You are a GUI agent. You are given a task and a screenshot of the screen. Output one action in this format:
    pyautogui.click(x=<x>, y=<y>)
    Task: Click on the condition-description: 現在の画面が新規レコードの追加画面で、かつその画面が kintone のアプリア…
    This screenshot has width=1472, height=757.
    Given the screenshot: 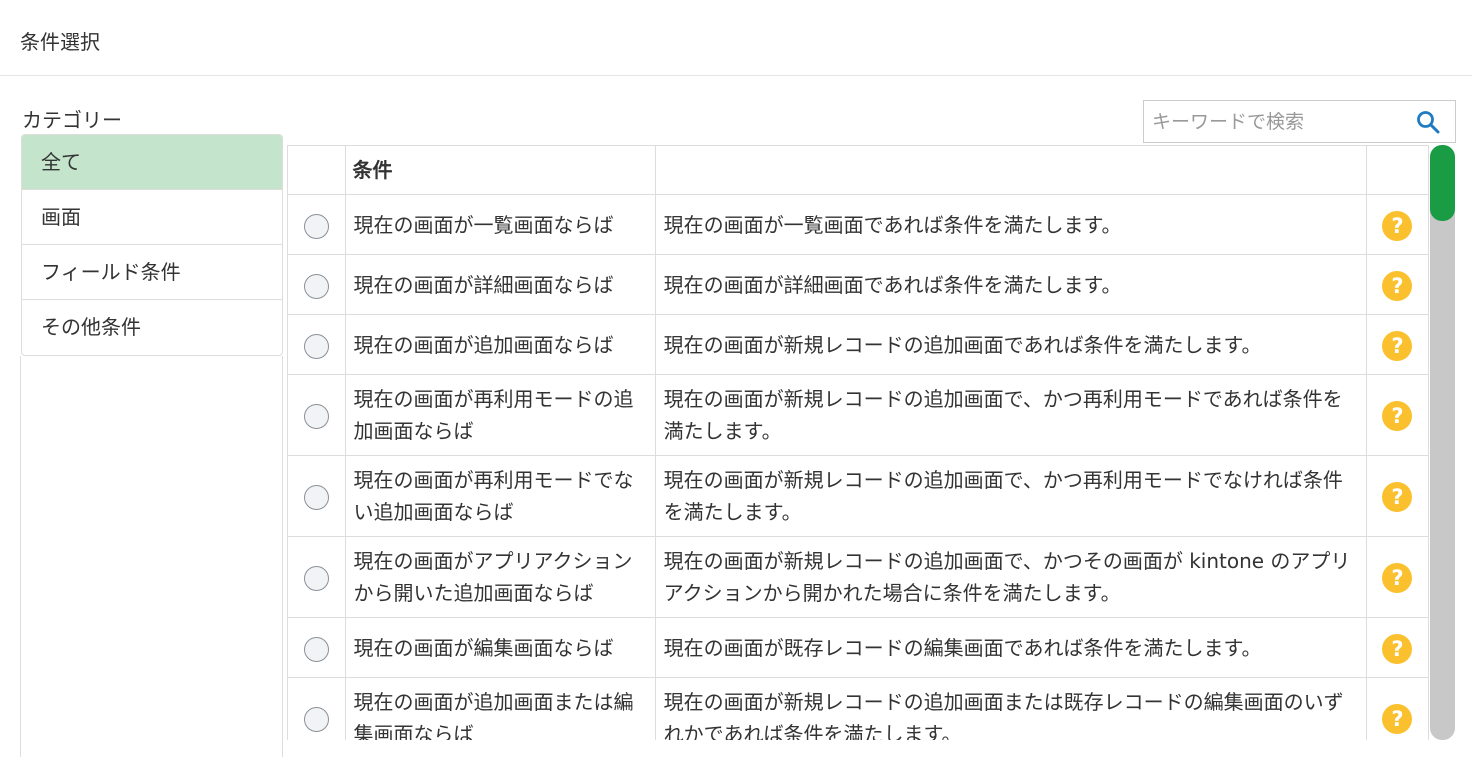 What is the action you would take?
    pyautogui.click(x=1011, y=577)
    